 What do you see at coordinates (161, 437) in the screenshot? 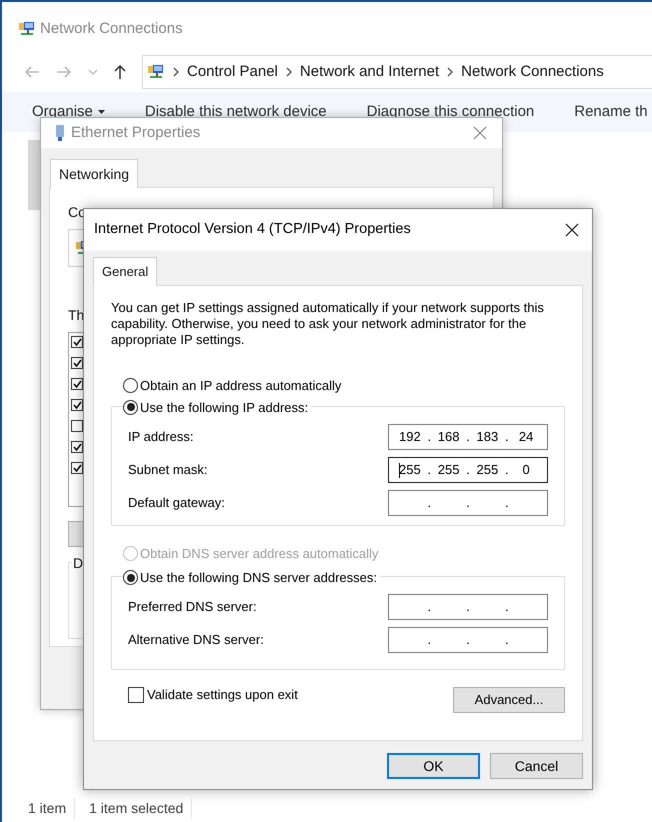
I see `field-label: IP address:` at bounding box center [161, 437].